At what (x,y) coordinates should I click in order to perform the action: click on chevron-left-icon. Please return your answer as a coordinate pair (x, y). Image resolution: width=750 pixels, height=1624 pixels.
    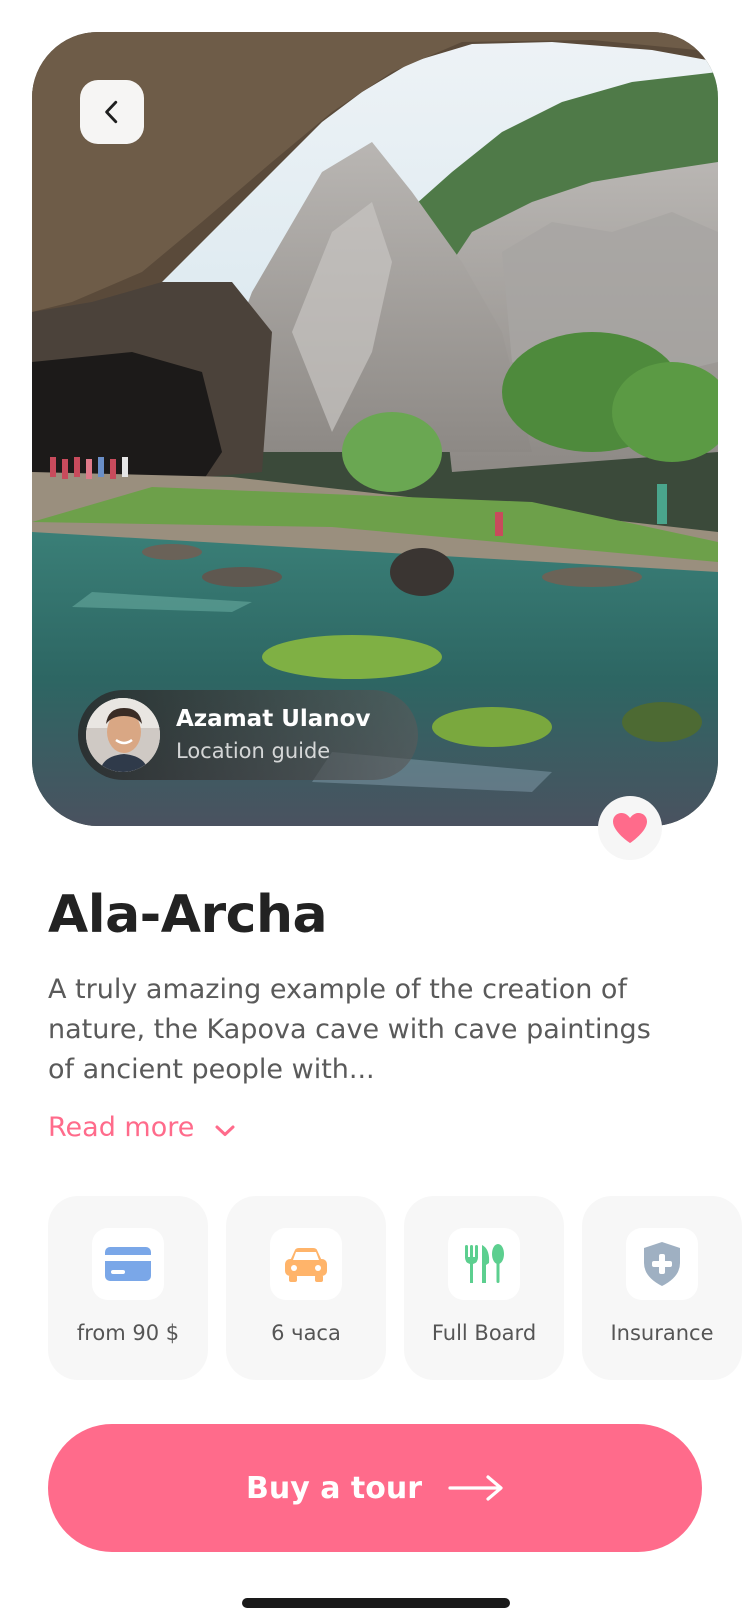
    Looking at the image, I should click on (111, 112).